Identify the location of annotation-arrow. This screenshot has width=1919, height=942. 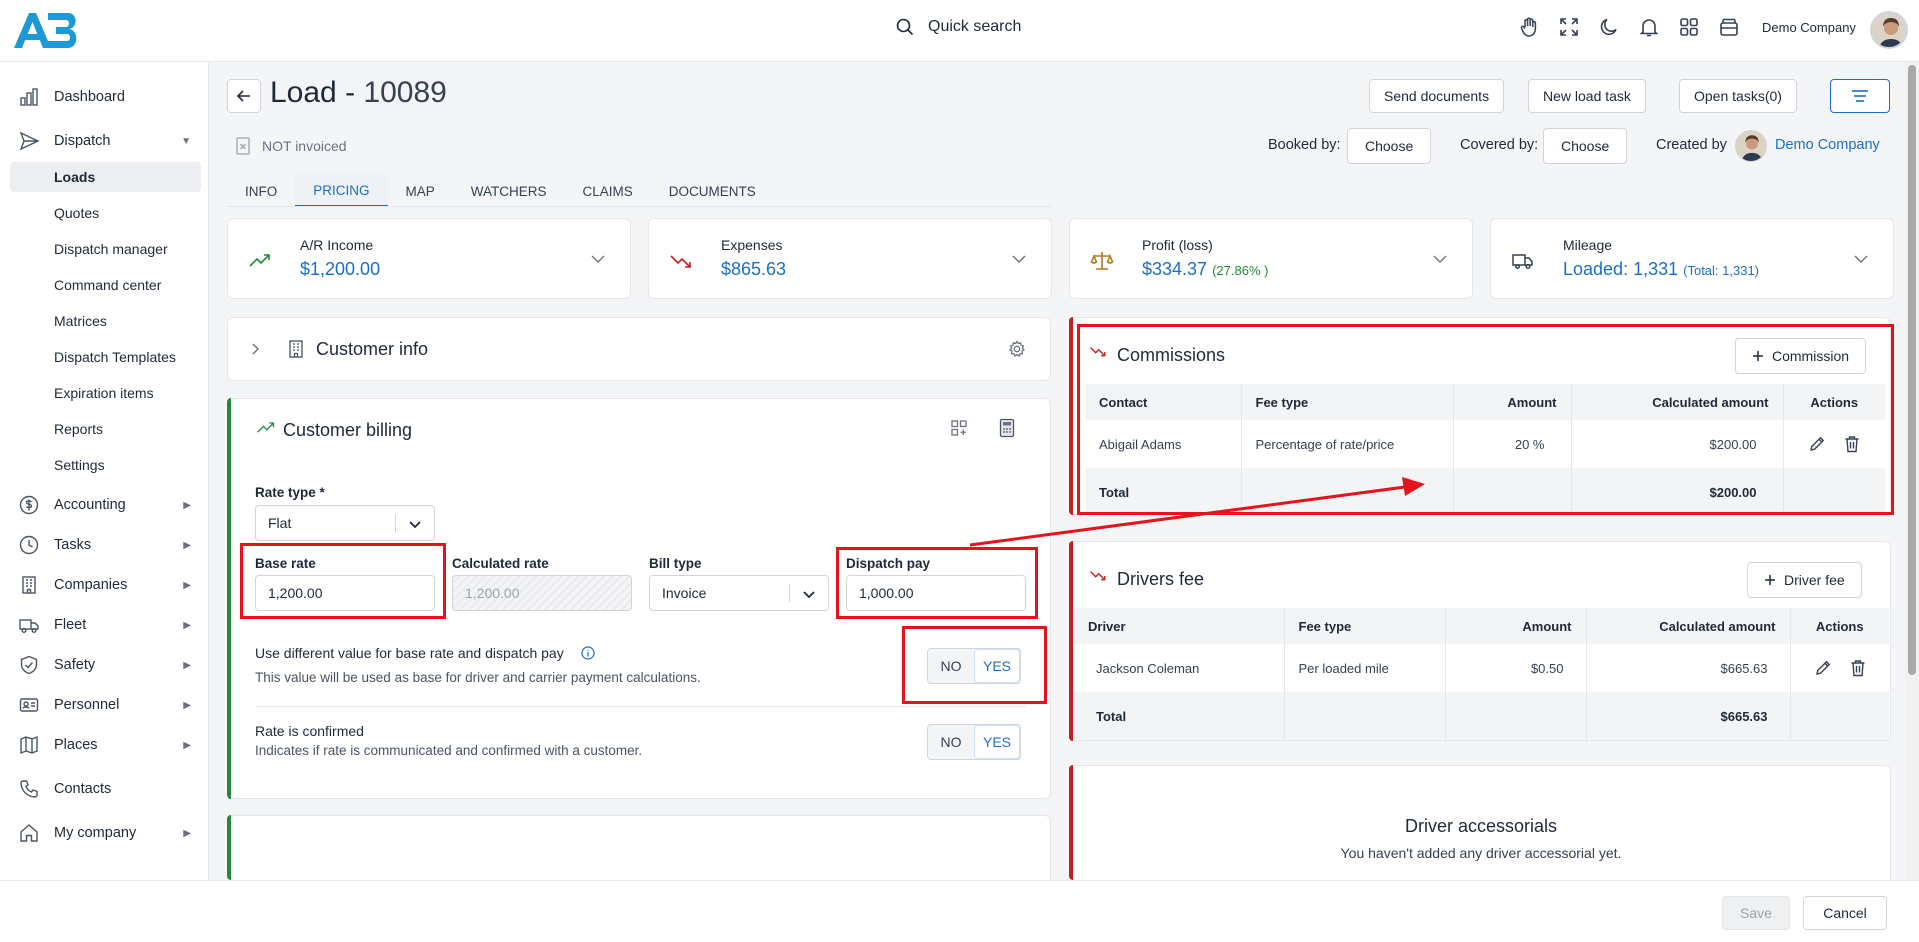
(1197, 512).